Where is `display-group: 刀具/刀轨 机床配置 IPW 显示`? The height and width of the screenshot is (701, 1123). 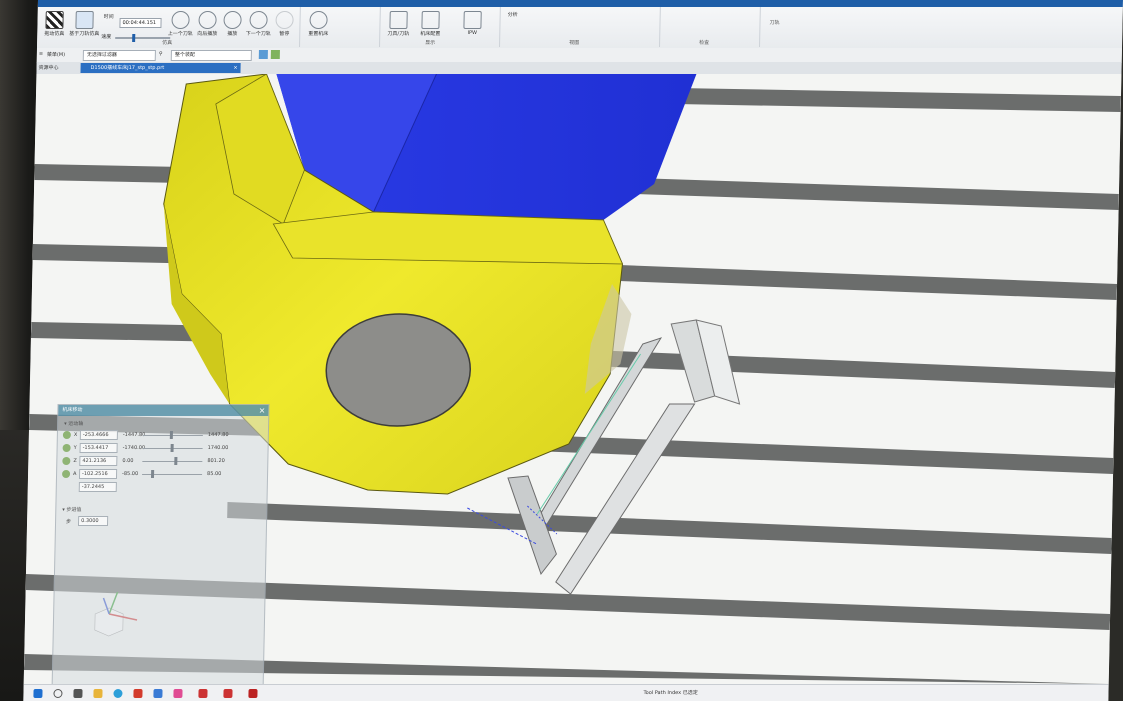
display-group: 刀具/刀轨 机床配置 IPW 显示 is located at coordinates (440, 27).